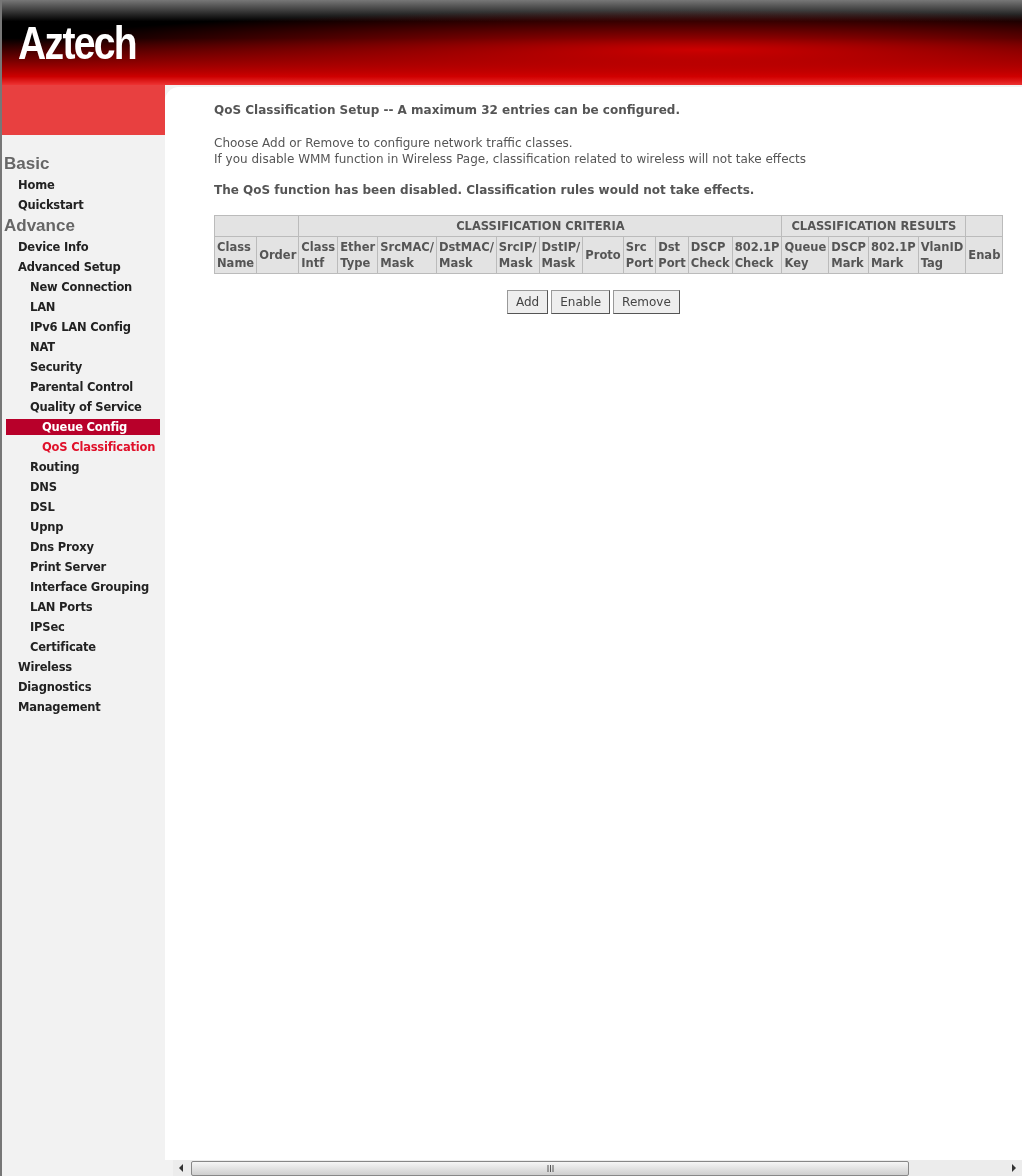 This screenshot has width=1022, height=1176. I want to click on column-header: Class Intf, so click(318, 255).